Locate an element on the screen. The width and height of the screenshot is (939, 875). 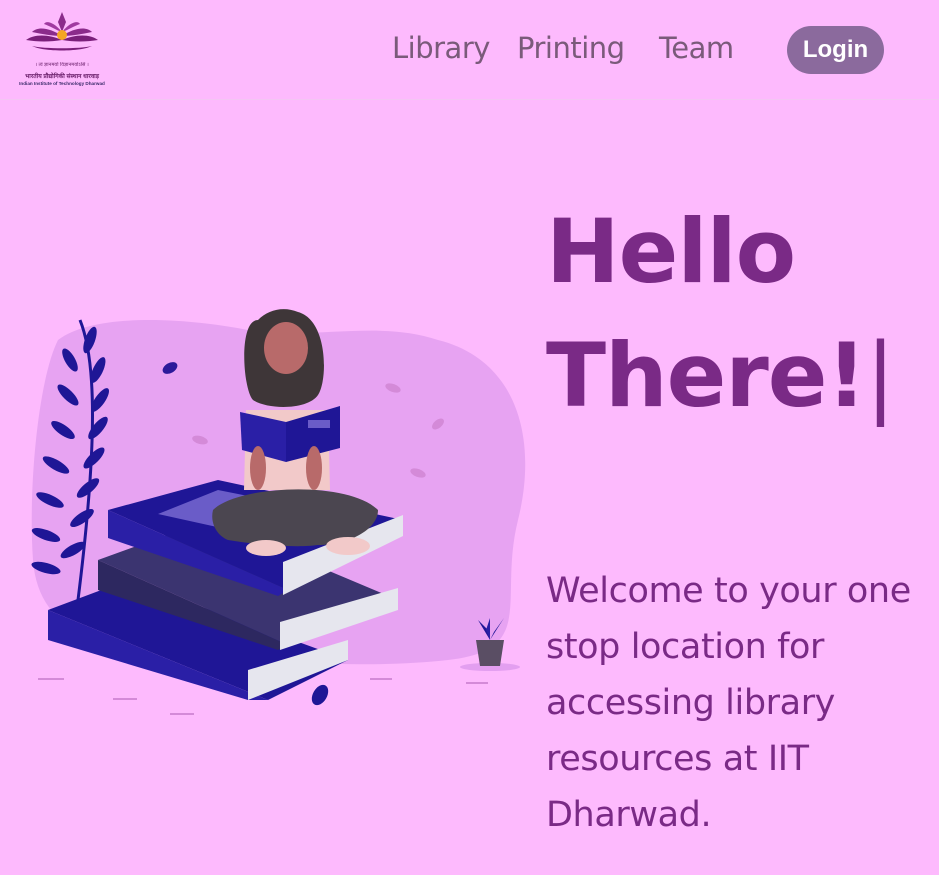
logo-motto: । त्वं ज्ञानमयो विज्ञानमयोऽसि । is located at coordinates (62, 65).